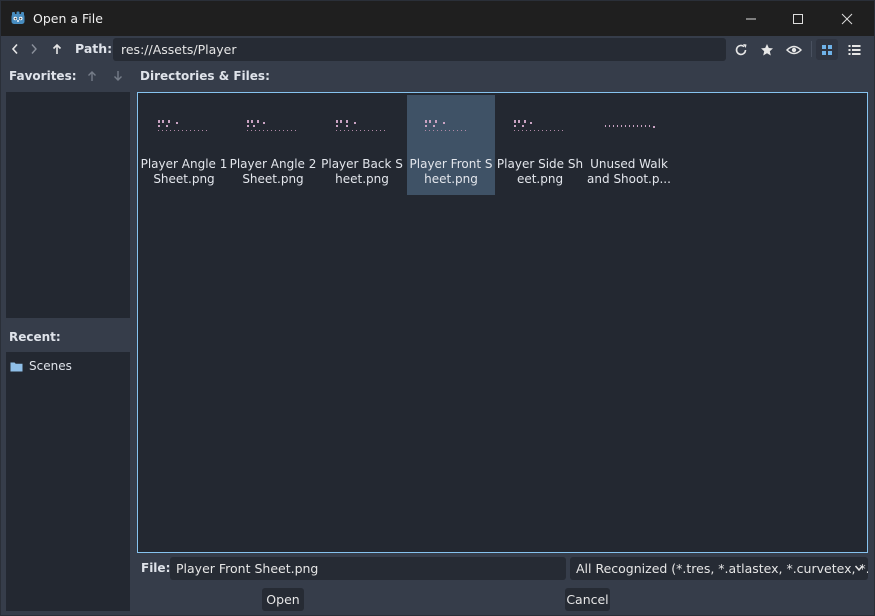 This screenshot has width=875, height=616. I want to click on thumbnail-view-button, so click(827, 49).